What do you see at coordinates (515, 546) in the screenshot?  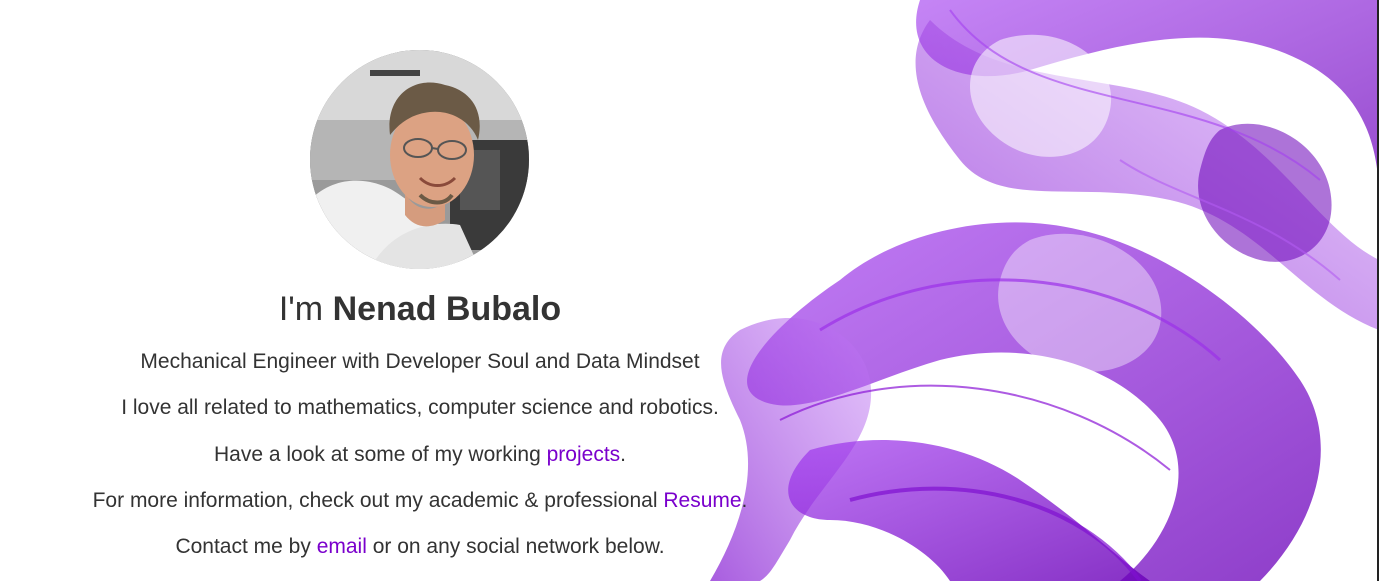 I see `contact-suffix: or on any social network below.` at bounding box center [515, 546].